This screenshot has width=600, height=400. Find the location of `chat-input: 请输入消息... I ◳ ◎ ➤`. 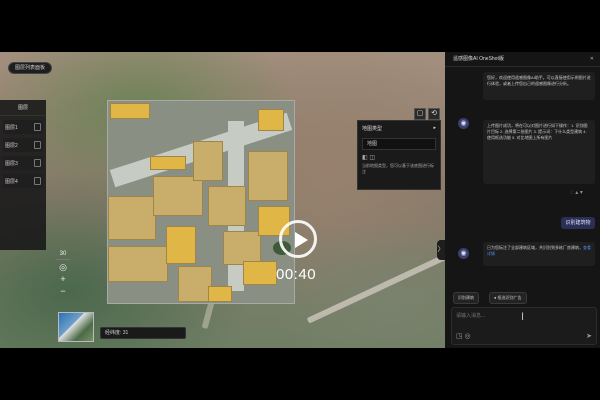

chat-input: 请输入消息... I ◳ ◎ ➤ is located at coordinates (524, 326).